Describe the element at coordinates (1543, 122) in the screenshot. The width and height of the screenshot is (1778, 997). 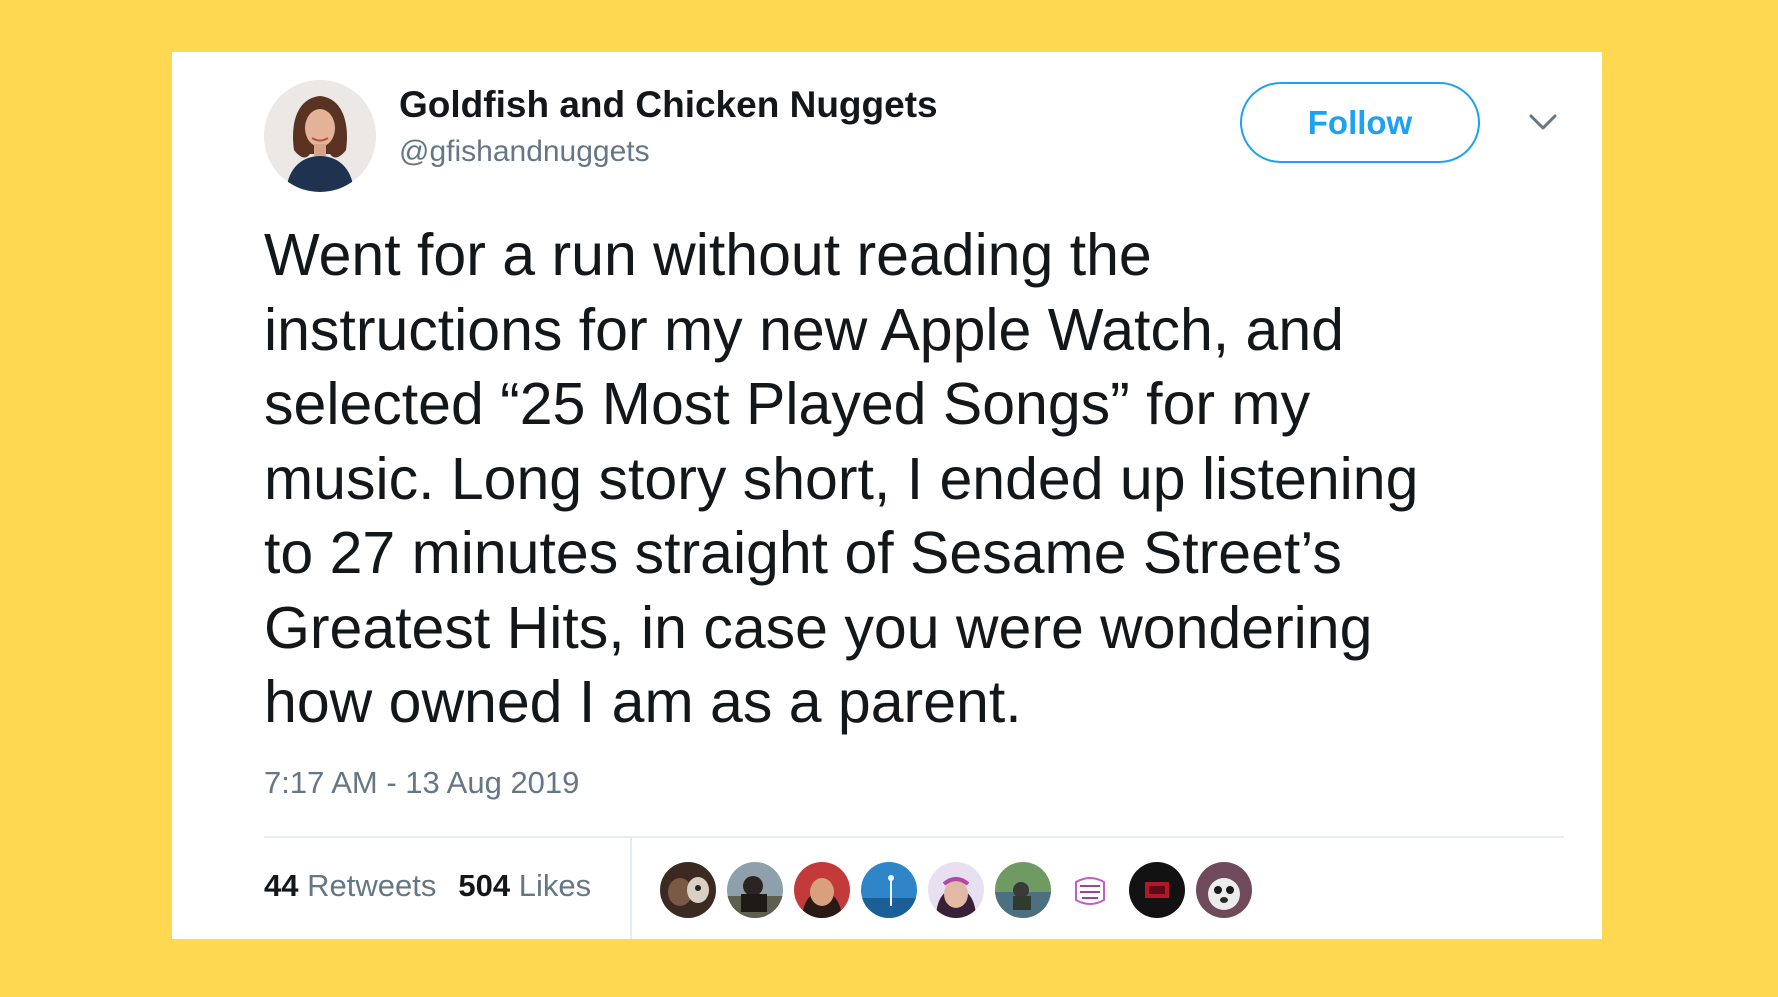
I see `chevron-down-icon` at that location.